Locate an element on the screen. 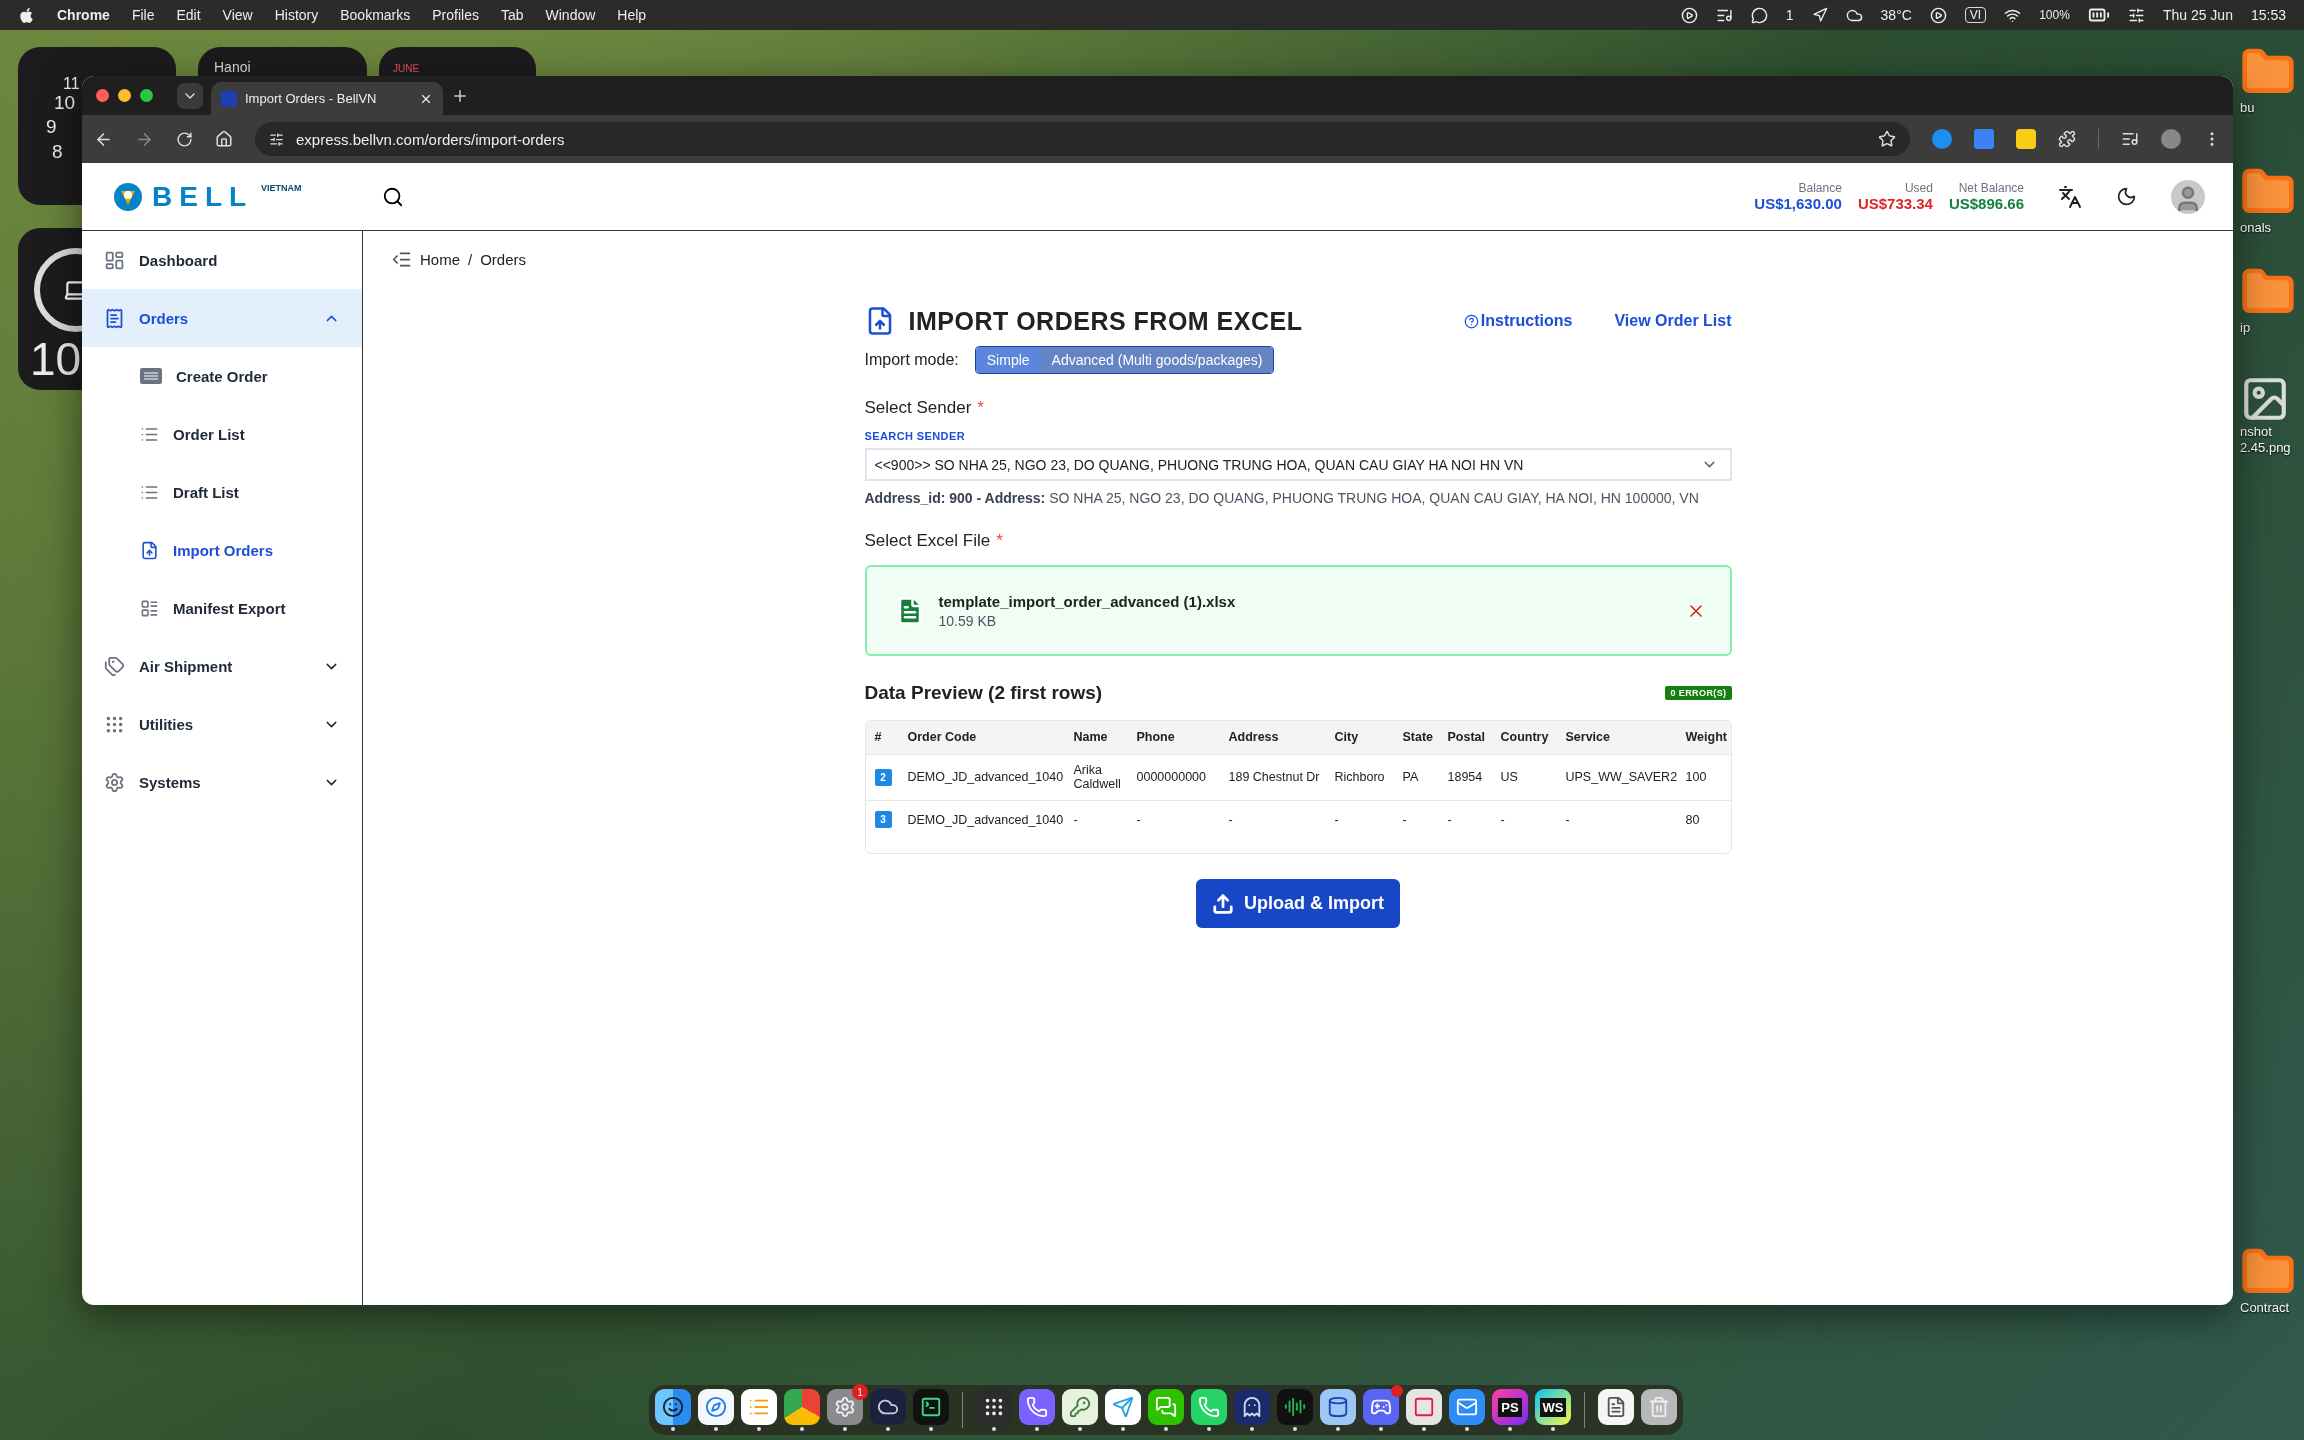 The image size is (2304, 1440). menu-item: Edit is located at coordinates (188, 15).